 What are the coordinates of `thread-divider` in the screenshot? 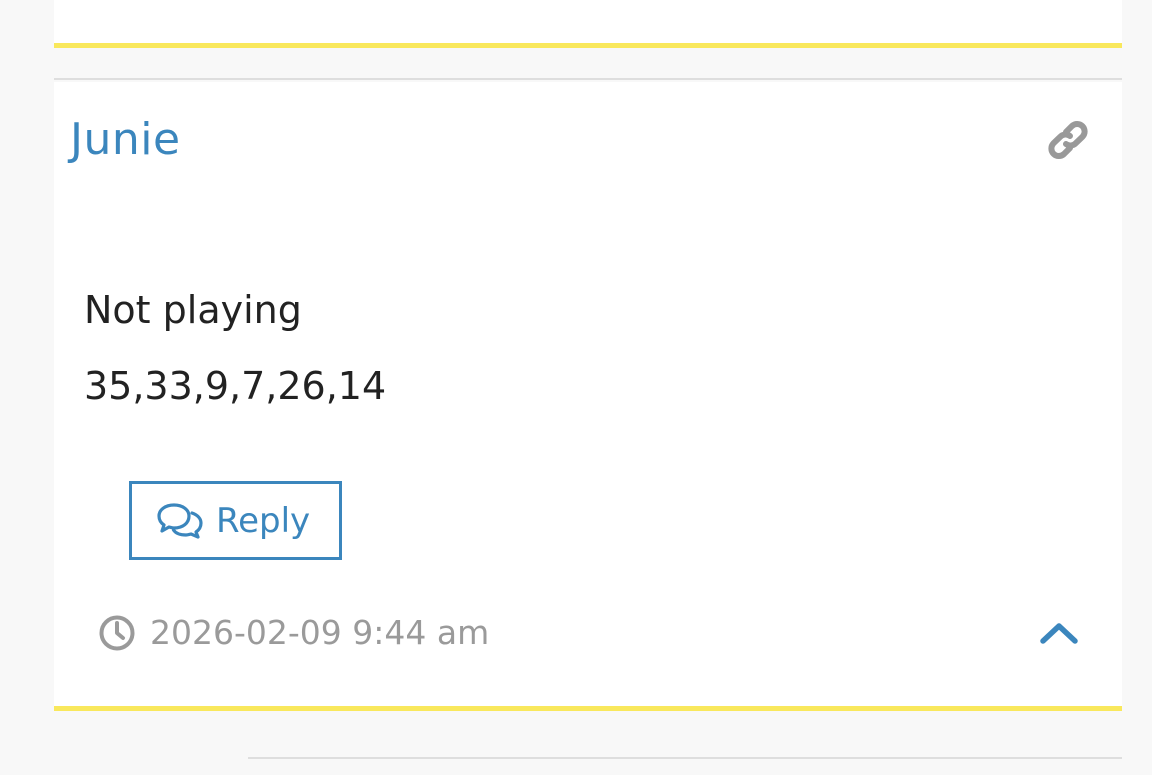 It's located at (588, 79).